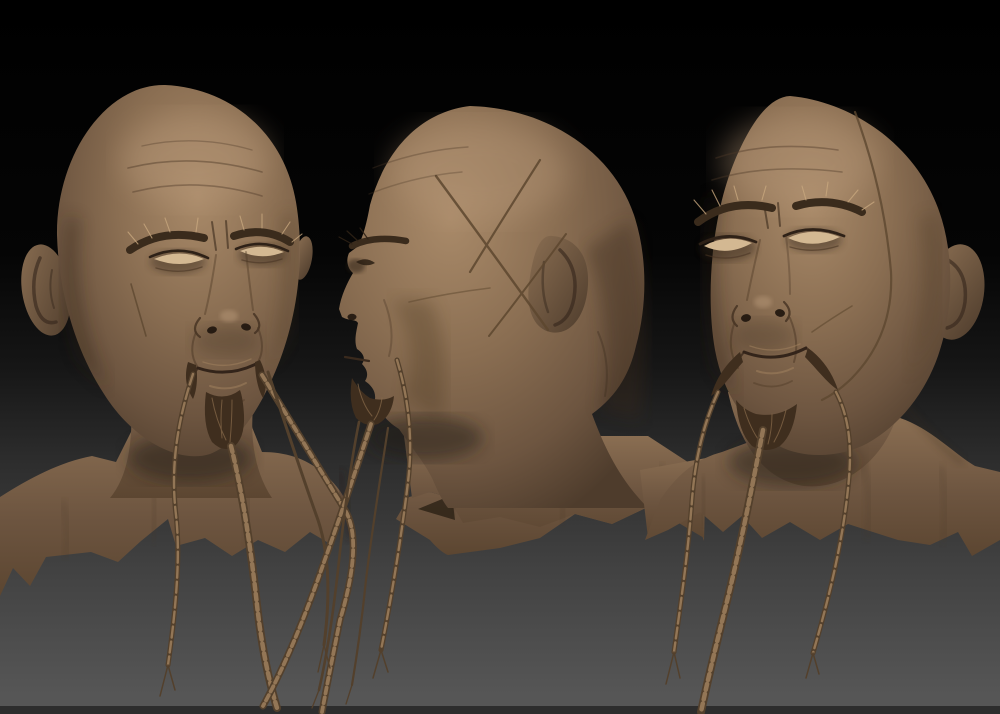 This screenshot has height=714, width=1000. What do you see at coordinates (352, 317) in the screenshot?
I see `center-nostril` at bounding box center [352, 317].